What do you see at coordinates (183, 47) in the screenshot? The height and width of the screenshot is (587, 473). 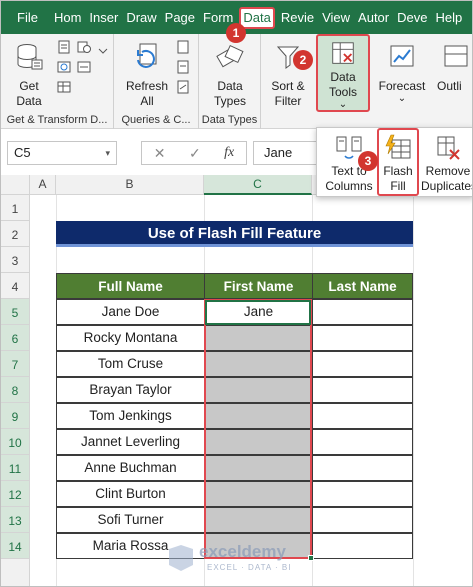 I see `queries-connections-icon` at bounding box center [183, 47].